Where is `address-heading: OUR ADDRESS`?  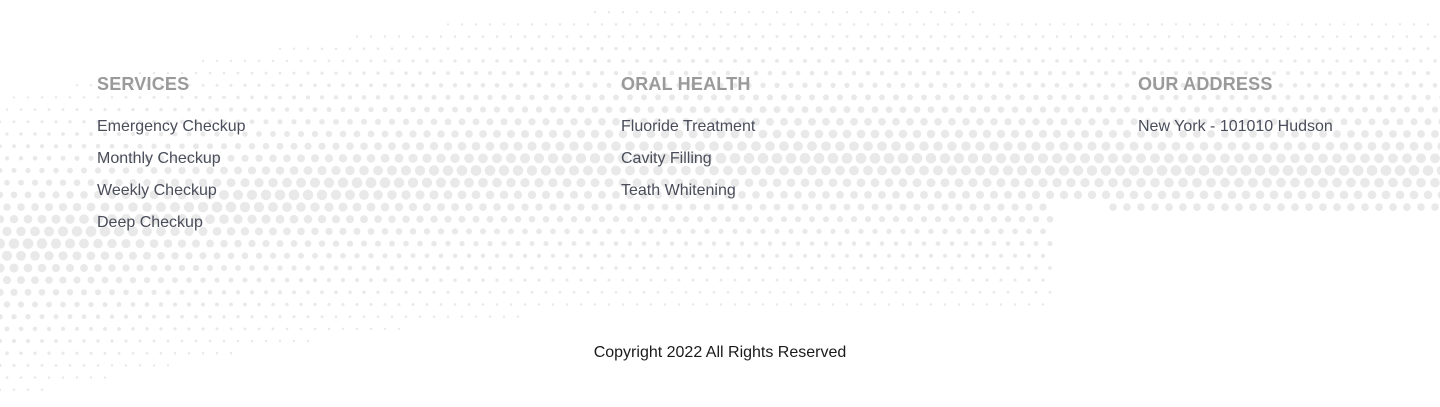
address-heading: OUR ADDRESS is located at coordinates (1205, 84).